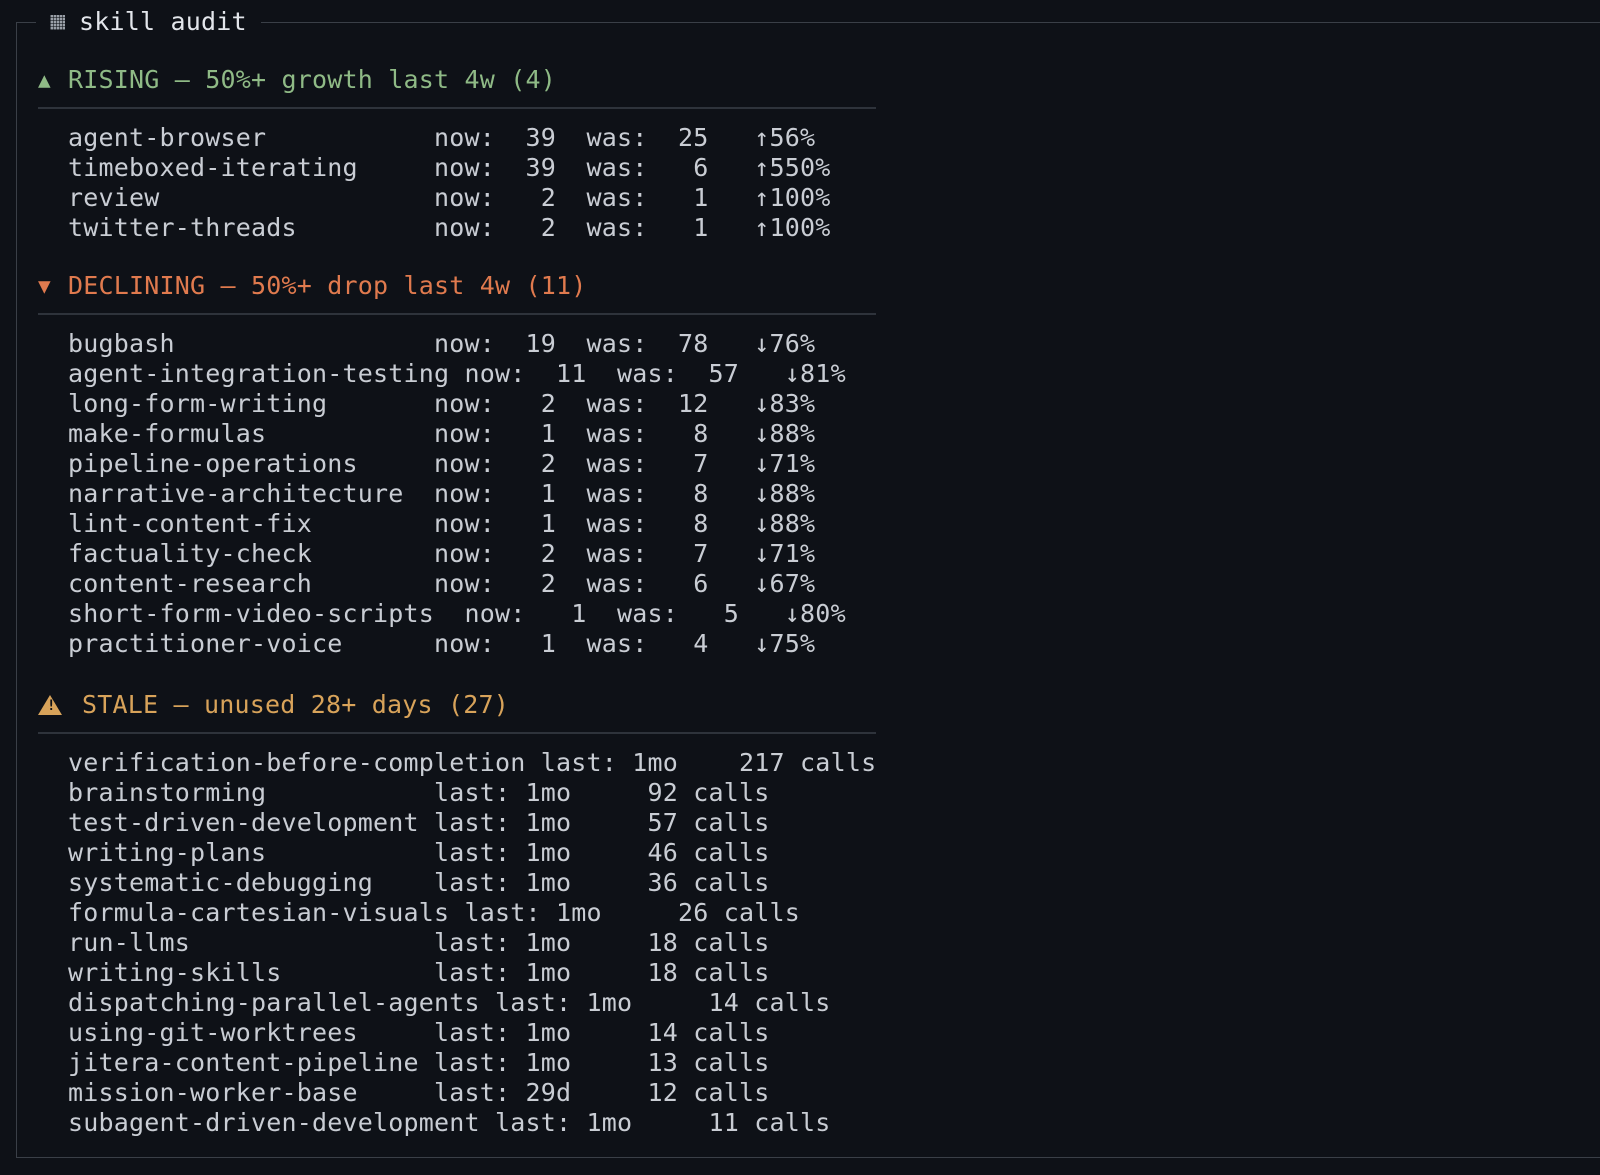 This screenshot has height=1175, width=1600. I want to click on panel-square-icon, so click(57, 22).